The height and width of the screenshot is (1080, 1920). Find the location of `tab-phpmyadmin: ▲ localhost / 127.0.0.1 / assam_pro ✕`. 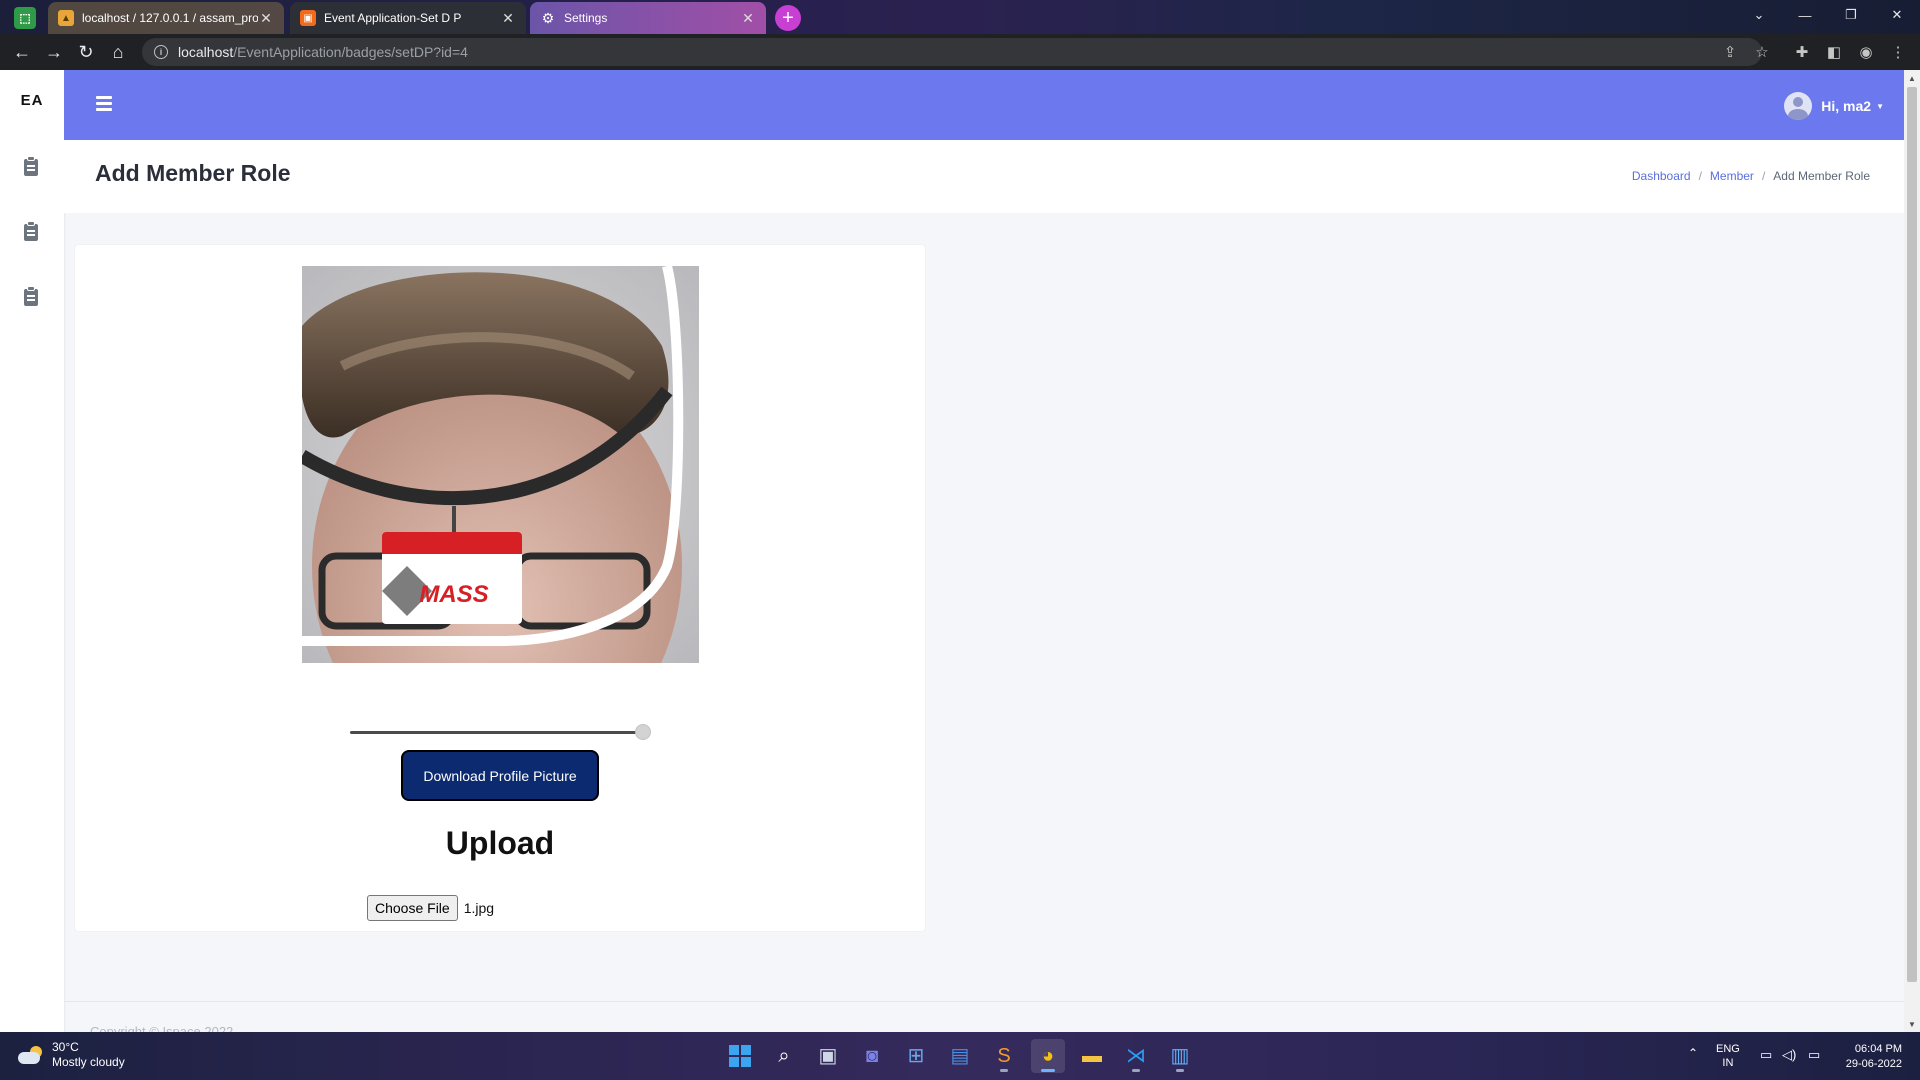

tab-phpmyadmin: ▲ localhost / 127.0.0.1 / assam_pro ✕ is located at coordinates (166, 18).